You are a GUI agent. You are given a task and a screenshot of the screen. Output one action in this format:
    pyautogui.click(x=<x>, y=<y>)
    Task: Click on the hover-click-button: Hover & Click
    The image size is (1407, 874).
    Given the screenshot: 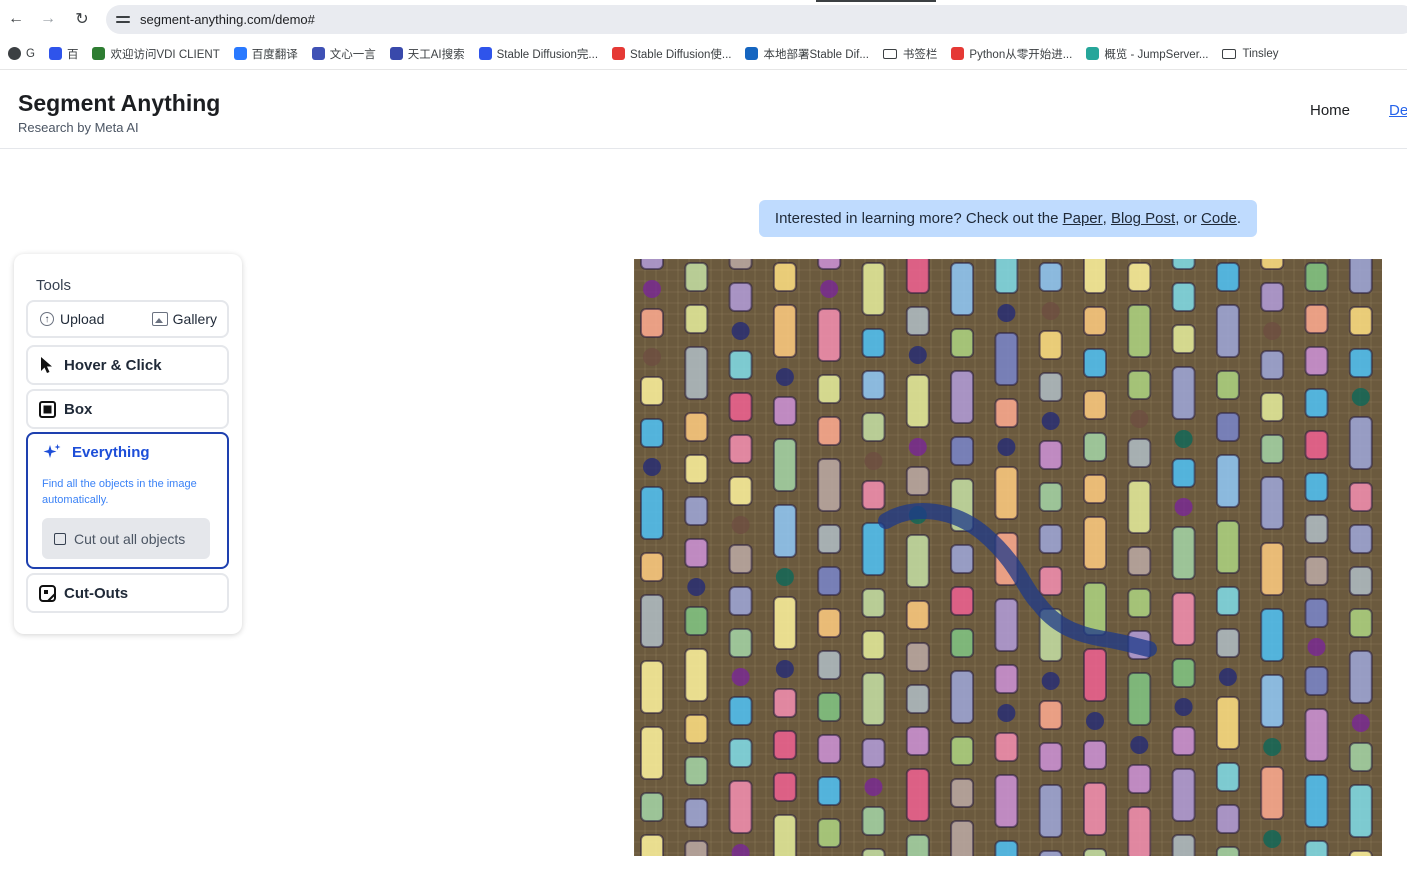 What is the action you would take?
    pyautogui.click(x=127, y=365)
    